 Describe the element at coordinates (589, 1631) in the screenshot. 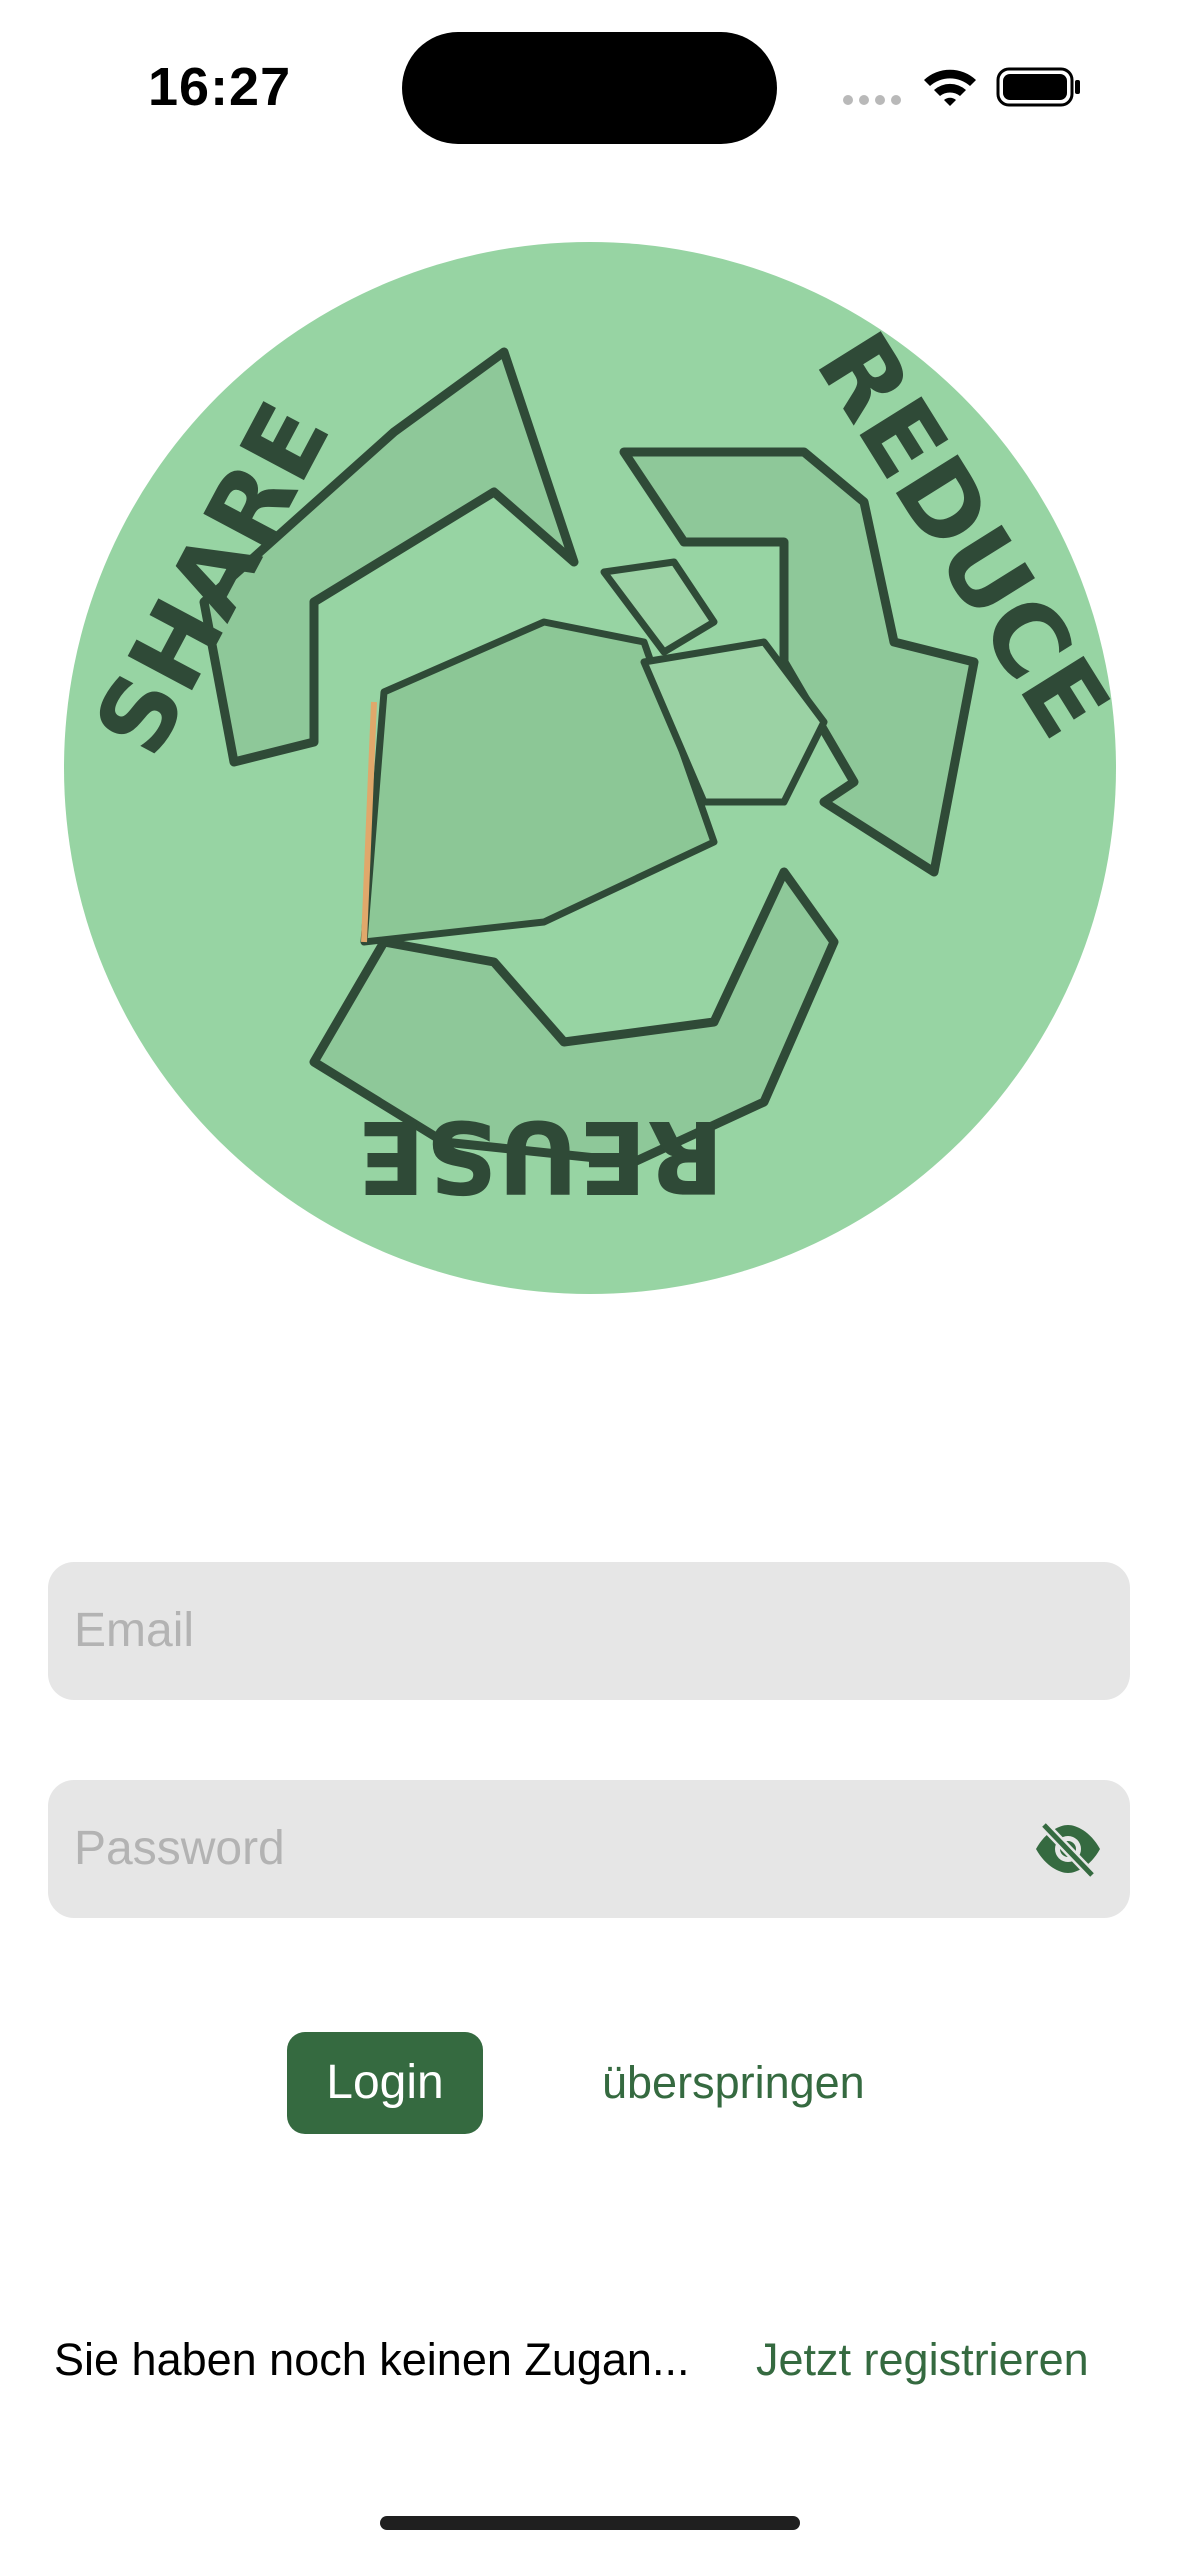

I see `email-field: Email` at that location.